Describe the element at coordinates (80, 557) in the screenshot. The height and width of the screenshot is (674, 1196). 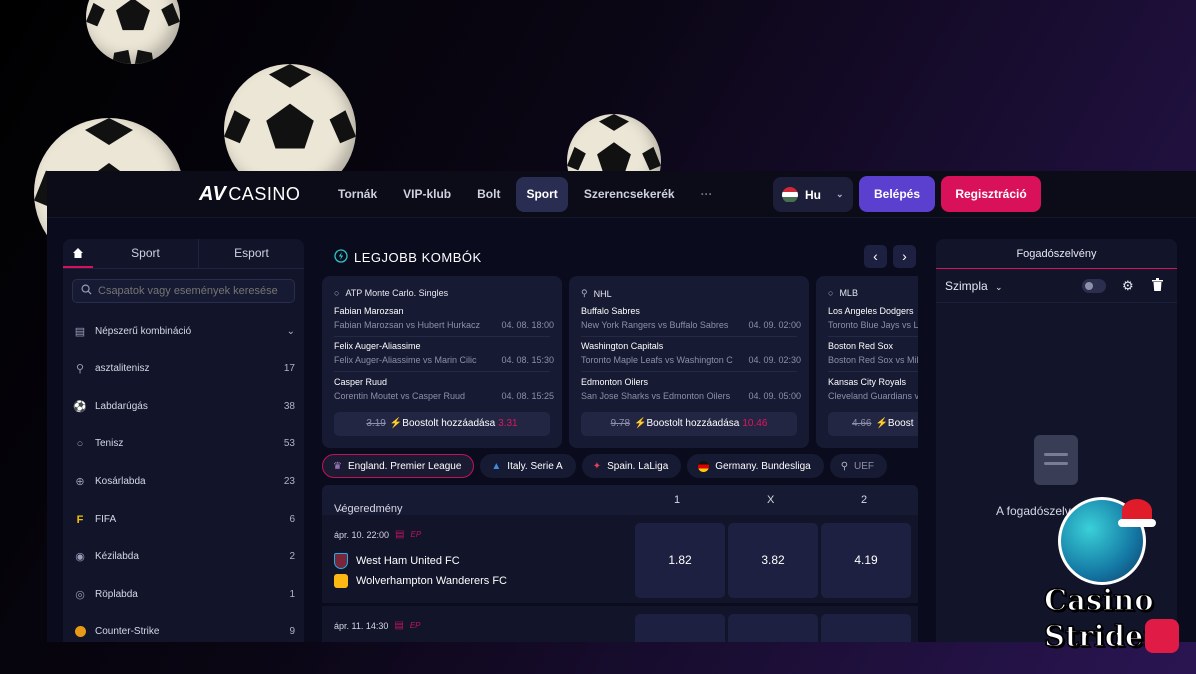
I see `handball-icon: ◉` at that location.